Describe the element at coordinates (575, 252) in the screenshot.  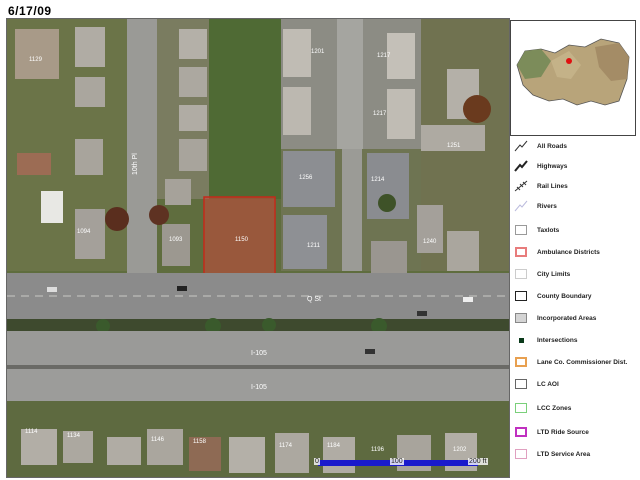
I see `legend-item: Ambulance Districts` at that location.